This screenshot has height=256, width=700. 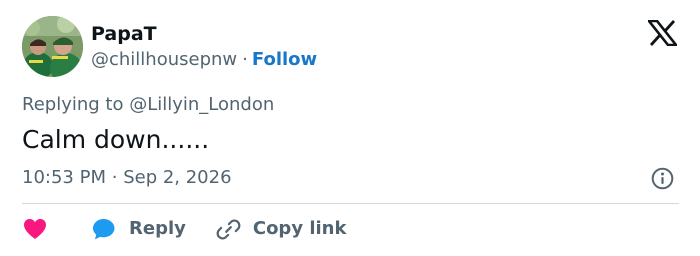 I want to click on tweet-time: 10:53 PM, so click(x=64, y=177).